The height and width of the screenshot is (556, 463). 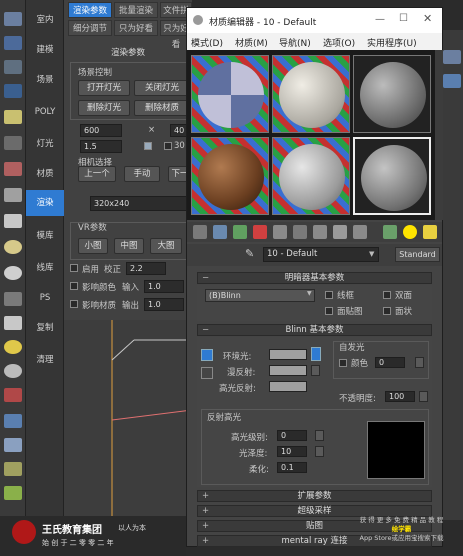 I want to click on opacity-value: 100, so click(x=400, y=396).